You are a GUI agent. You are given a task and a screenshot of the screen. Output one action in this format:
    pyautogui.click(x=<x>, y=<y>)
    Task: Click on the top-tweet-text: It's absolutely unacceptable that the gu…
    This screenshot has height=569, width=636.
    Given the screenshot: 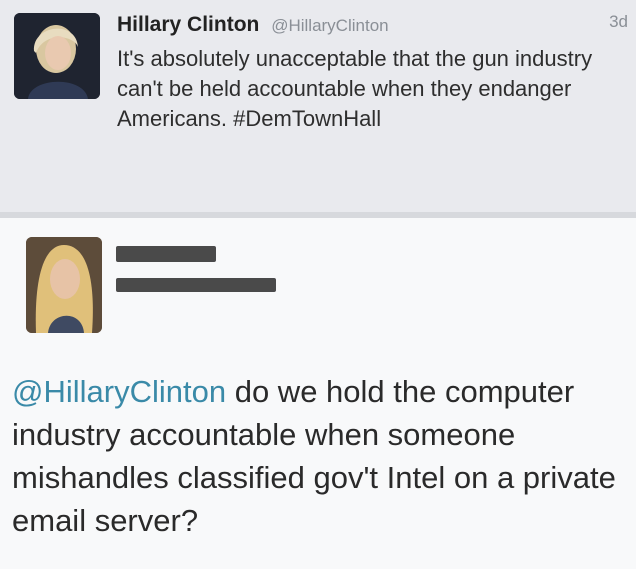 What is the action you would take?
    pyautogui.click(x=355, y=88)
    